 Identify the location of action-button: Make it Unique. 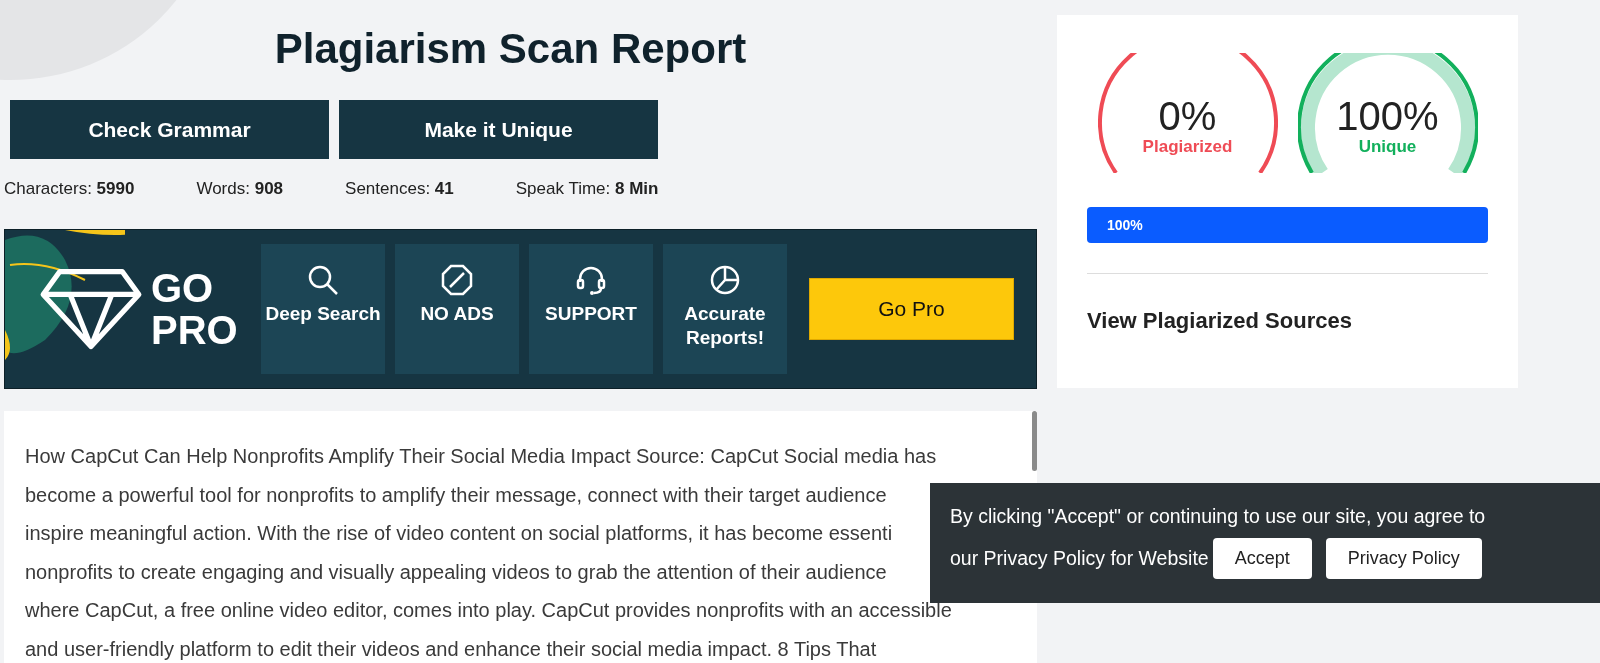
(498, 129).